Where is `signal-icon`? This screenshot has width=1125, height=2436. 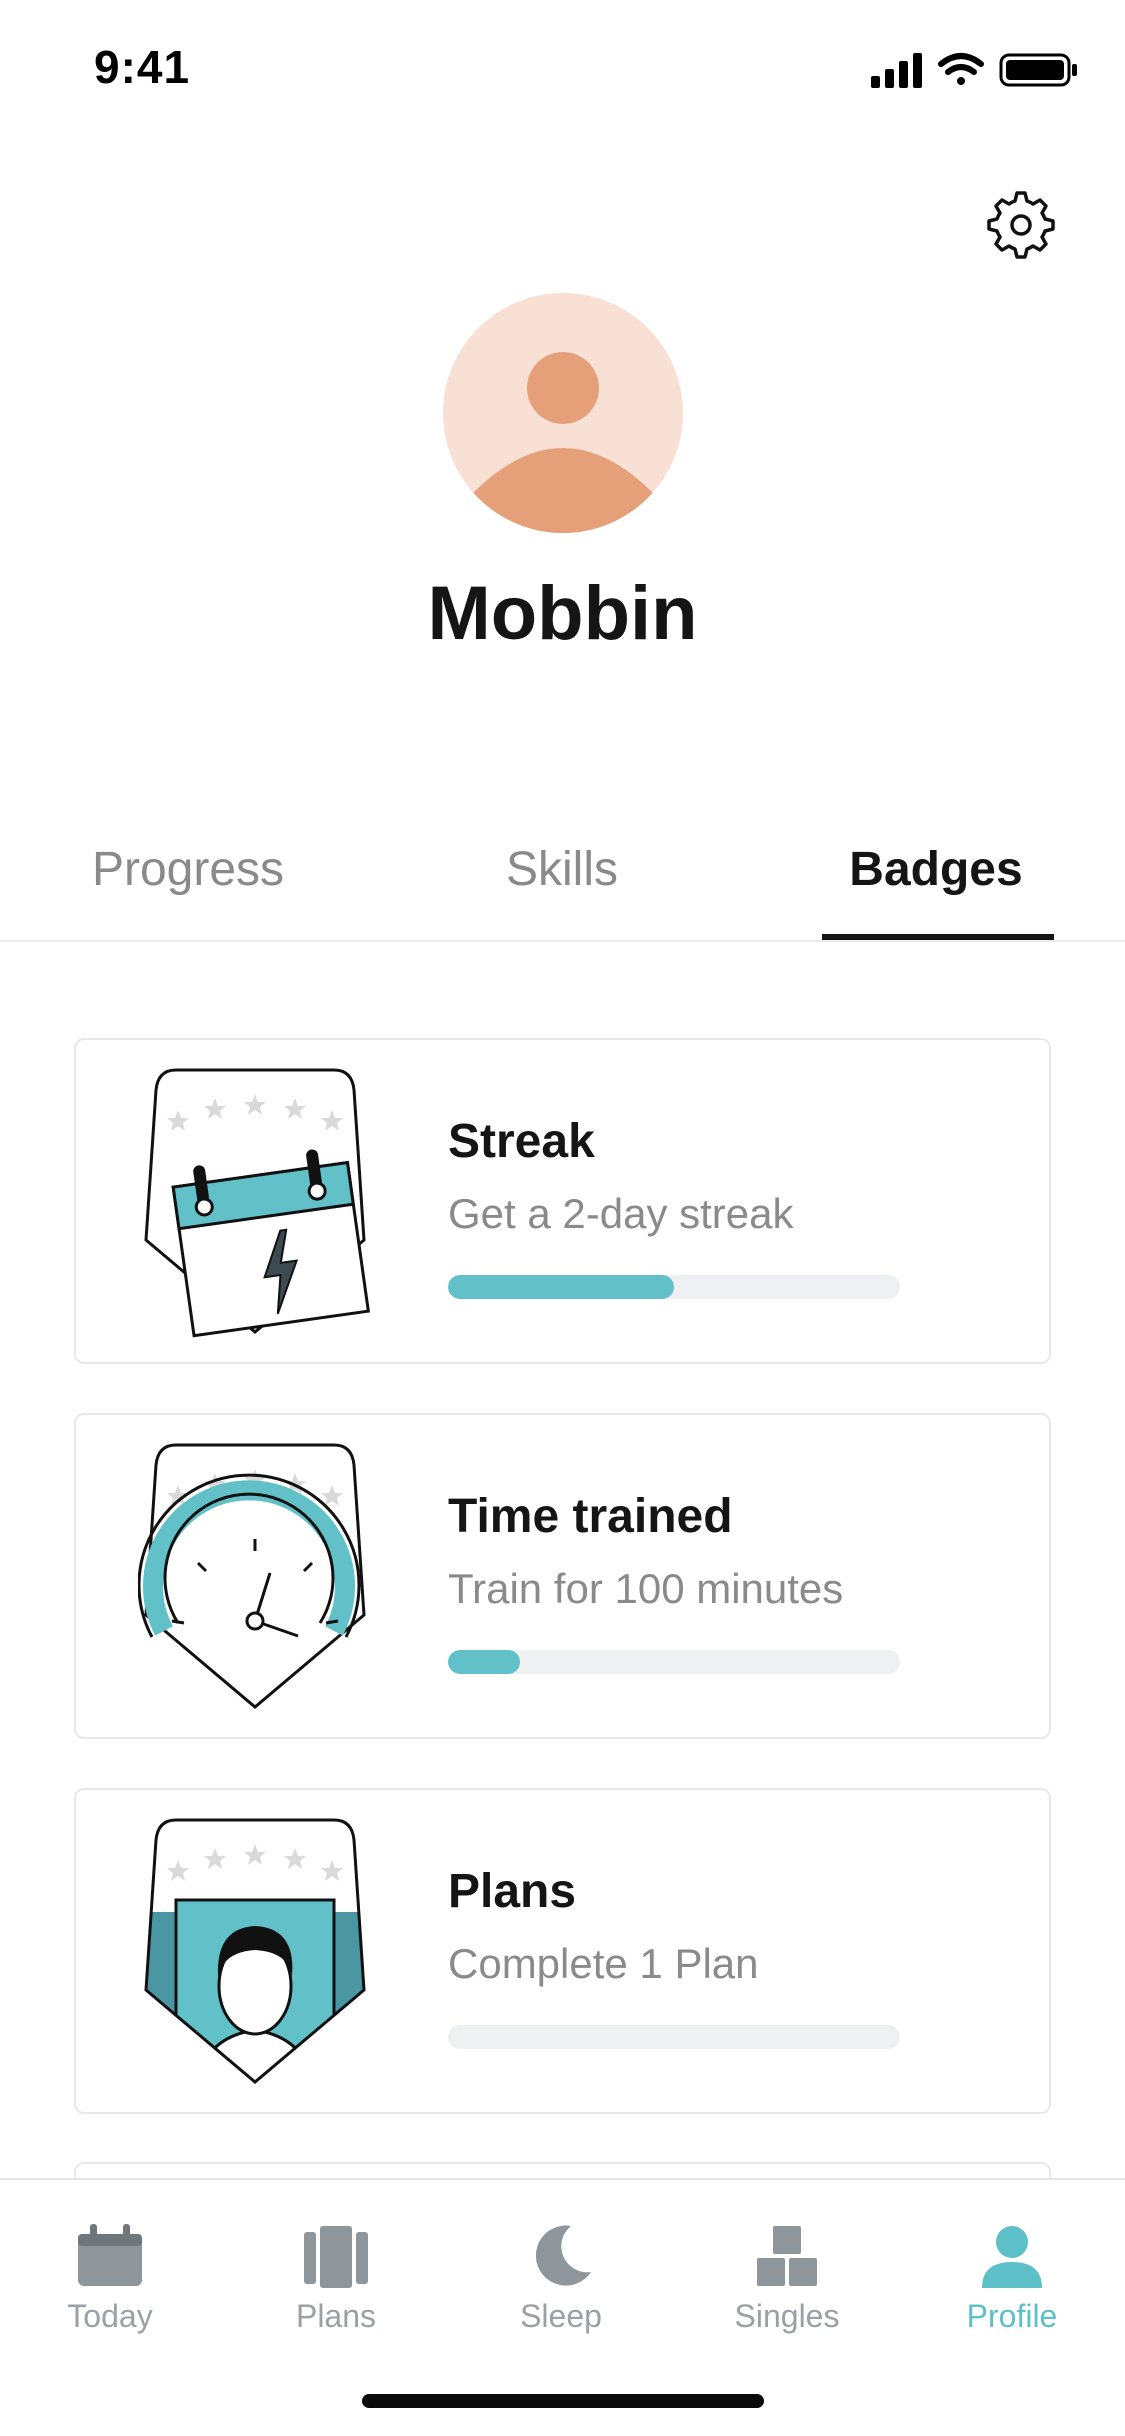 signal-icon is located at coordinates (896, 70).